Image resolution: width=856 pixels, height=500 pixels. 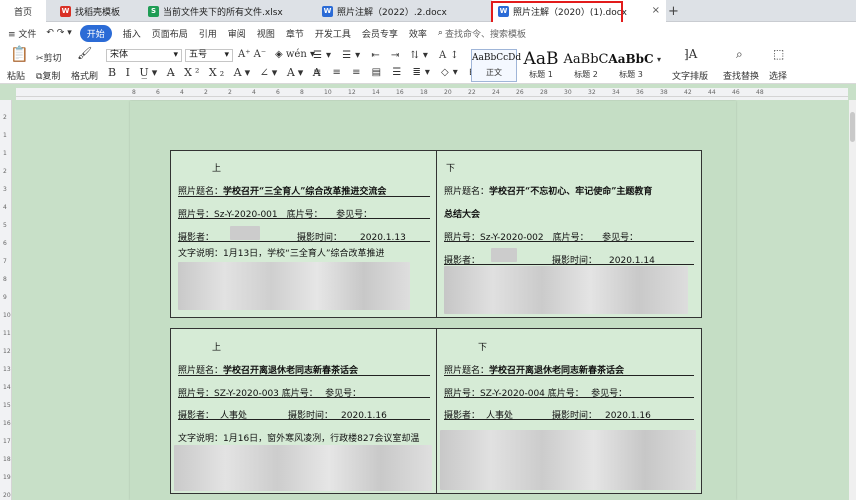 I want to click on ruler-mark: 15, so click(x=7, y=405).